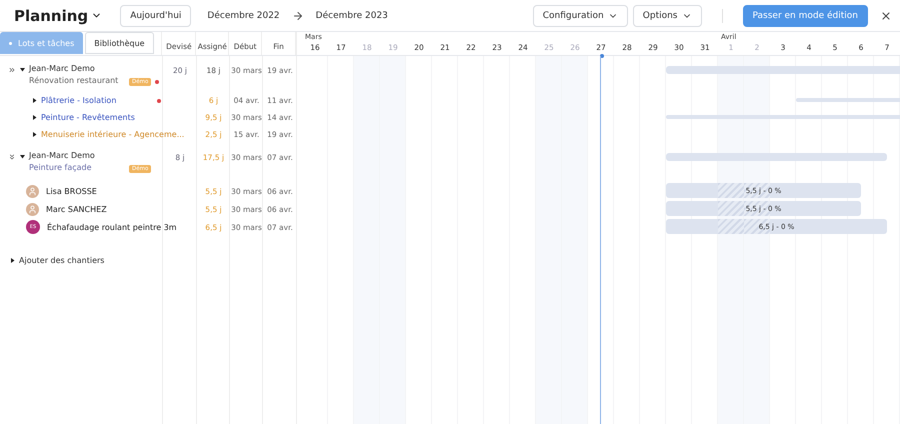  What do you see at coordinates (71, 191) in the screenshot?
I see `resource-name: Lisa BROSSE` at bounding box center [71, 191].